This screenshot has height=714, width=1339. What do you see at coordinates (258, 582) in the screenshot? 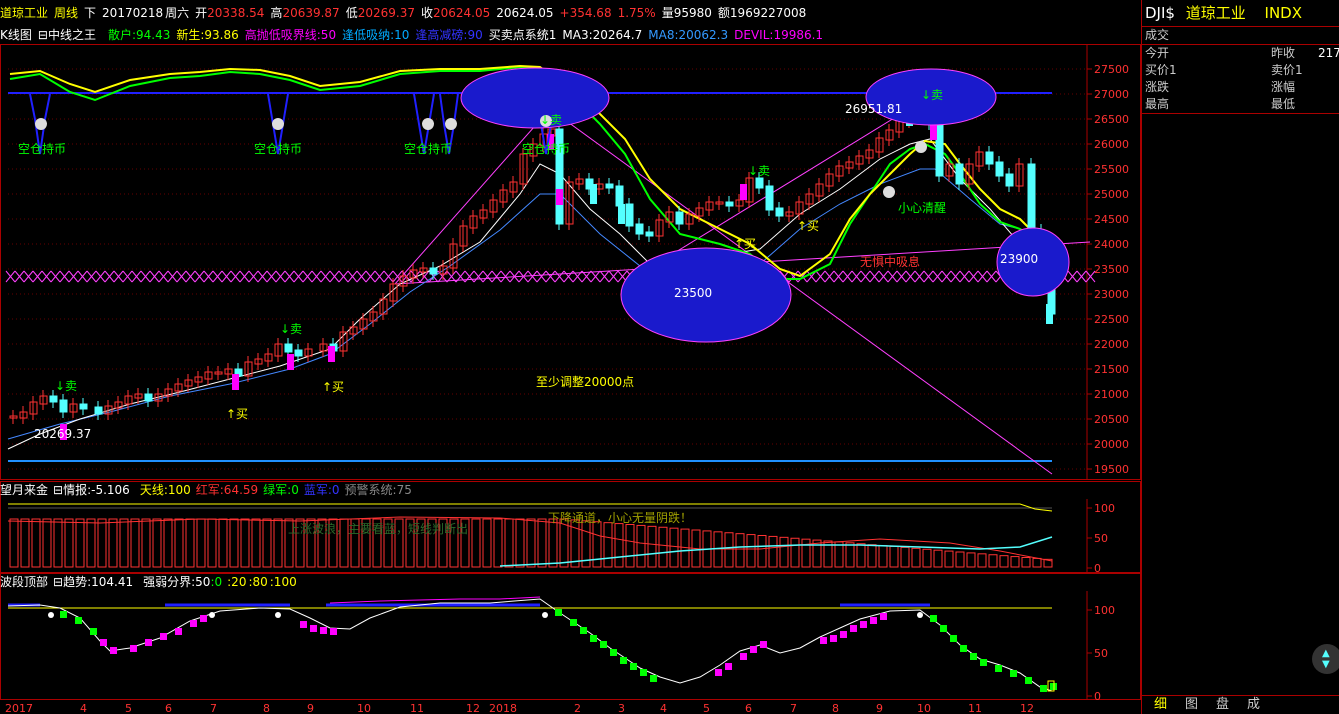
I see `panel2-v80: :80` at bounding box center [258, 582].